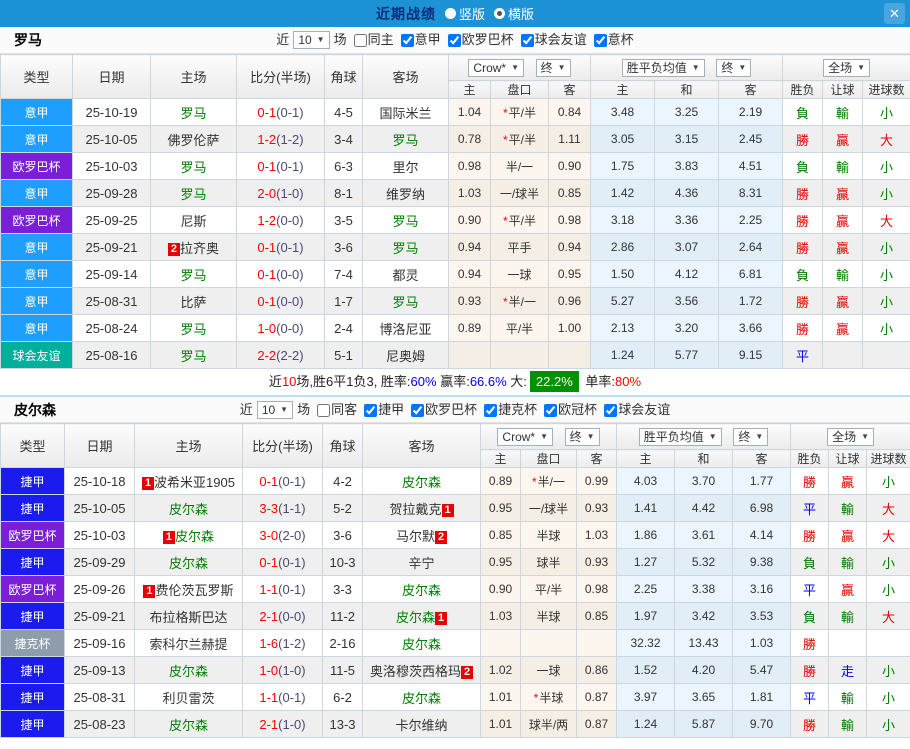 This screenshot has width=910, height=749. Describe the element at coordinates (421, 725) in the screenshot. I see `away-team-name: 卡尔维纳` at that location.